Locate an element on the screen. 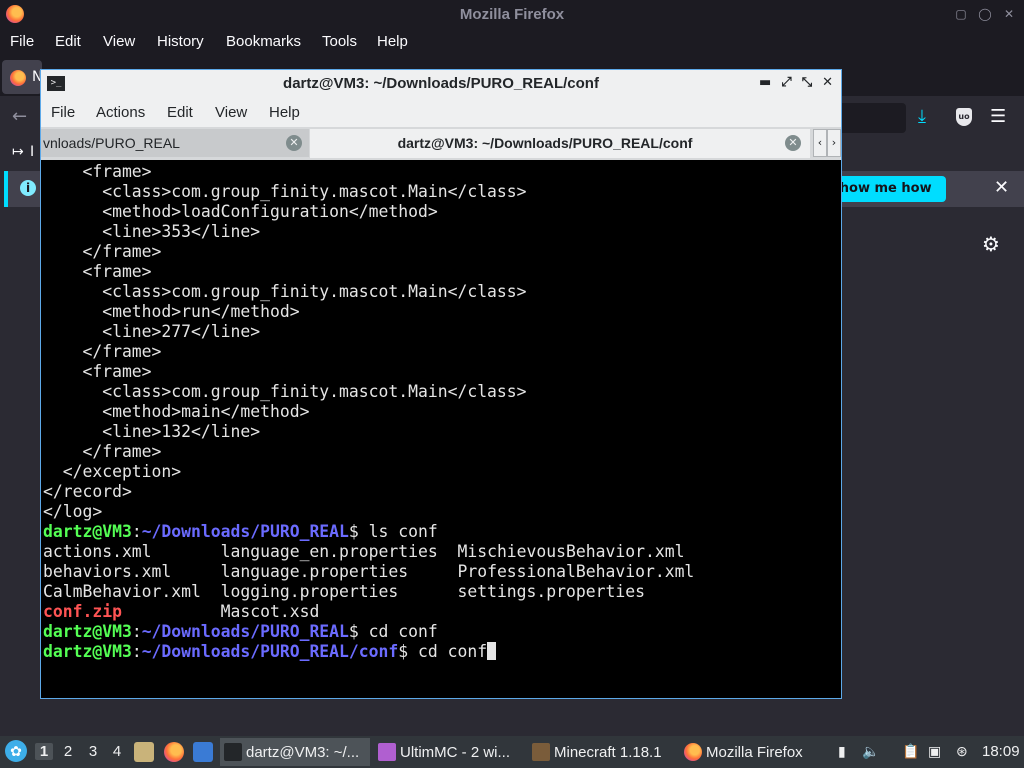 This screenshot has height=768, width=1024. command-text: ls conf is located at coordinates (403, 531).